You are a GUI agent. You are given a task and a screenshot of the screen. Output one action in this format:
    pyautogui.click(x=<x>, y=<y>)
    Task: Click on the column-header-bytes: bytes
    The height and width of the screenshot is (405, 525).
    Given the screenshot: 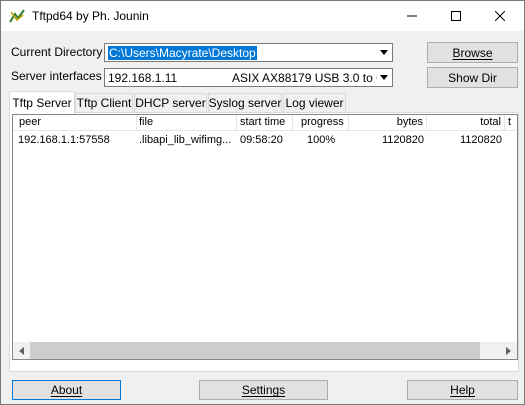 What is the action you would take?
    pyautogui.click(x=388, y=123)
    